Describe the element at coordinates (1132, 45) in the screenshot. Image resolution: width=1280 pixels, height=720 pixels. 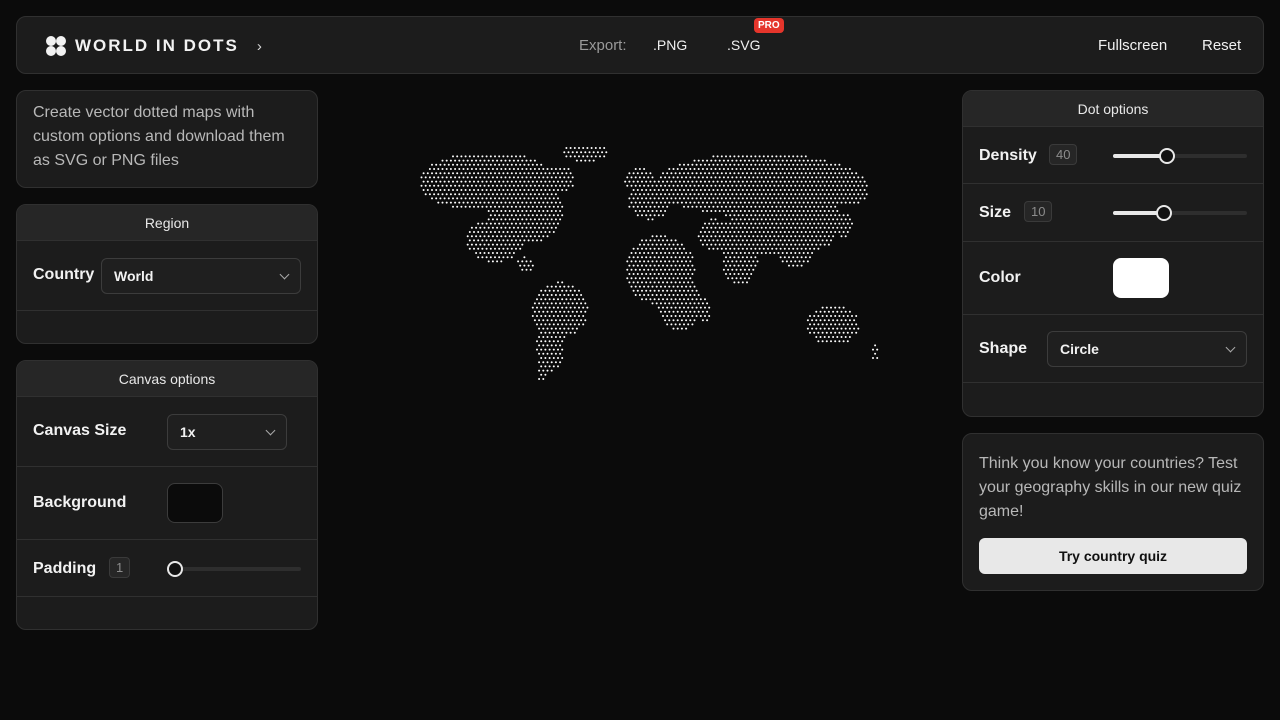
I see `fullscreen-button: Fullscreen` at that location.